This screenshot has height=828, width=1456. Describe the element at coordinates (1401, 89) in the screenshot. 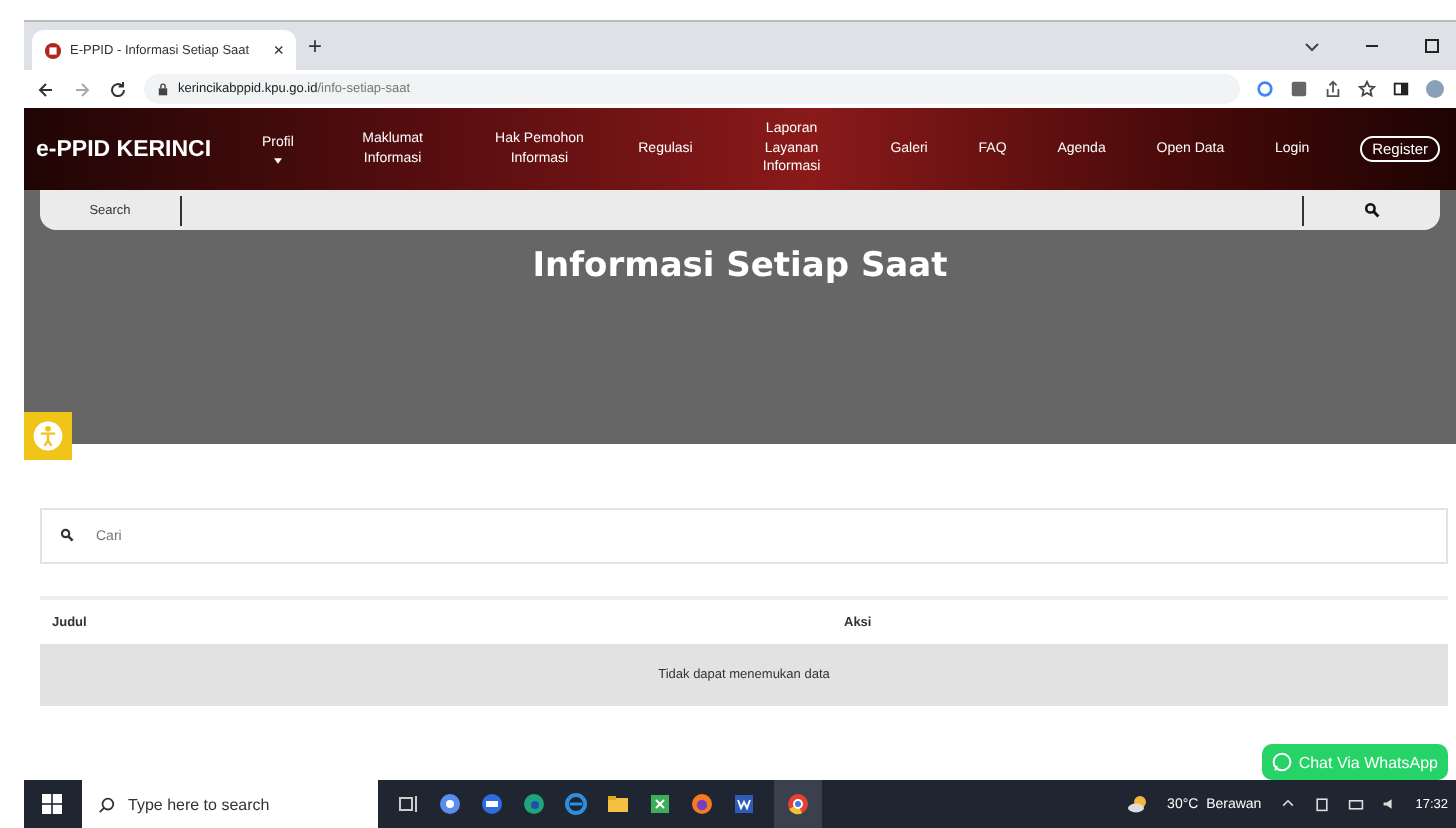

I see `sidebar-icon` at that location.